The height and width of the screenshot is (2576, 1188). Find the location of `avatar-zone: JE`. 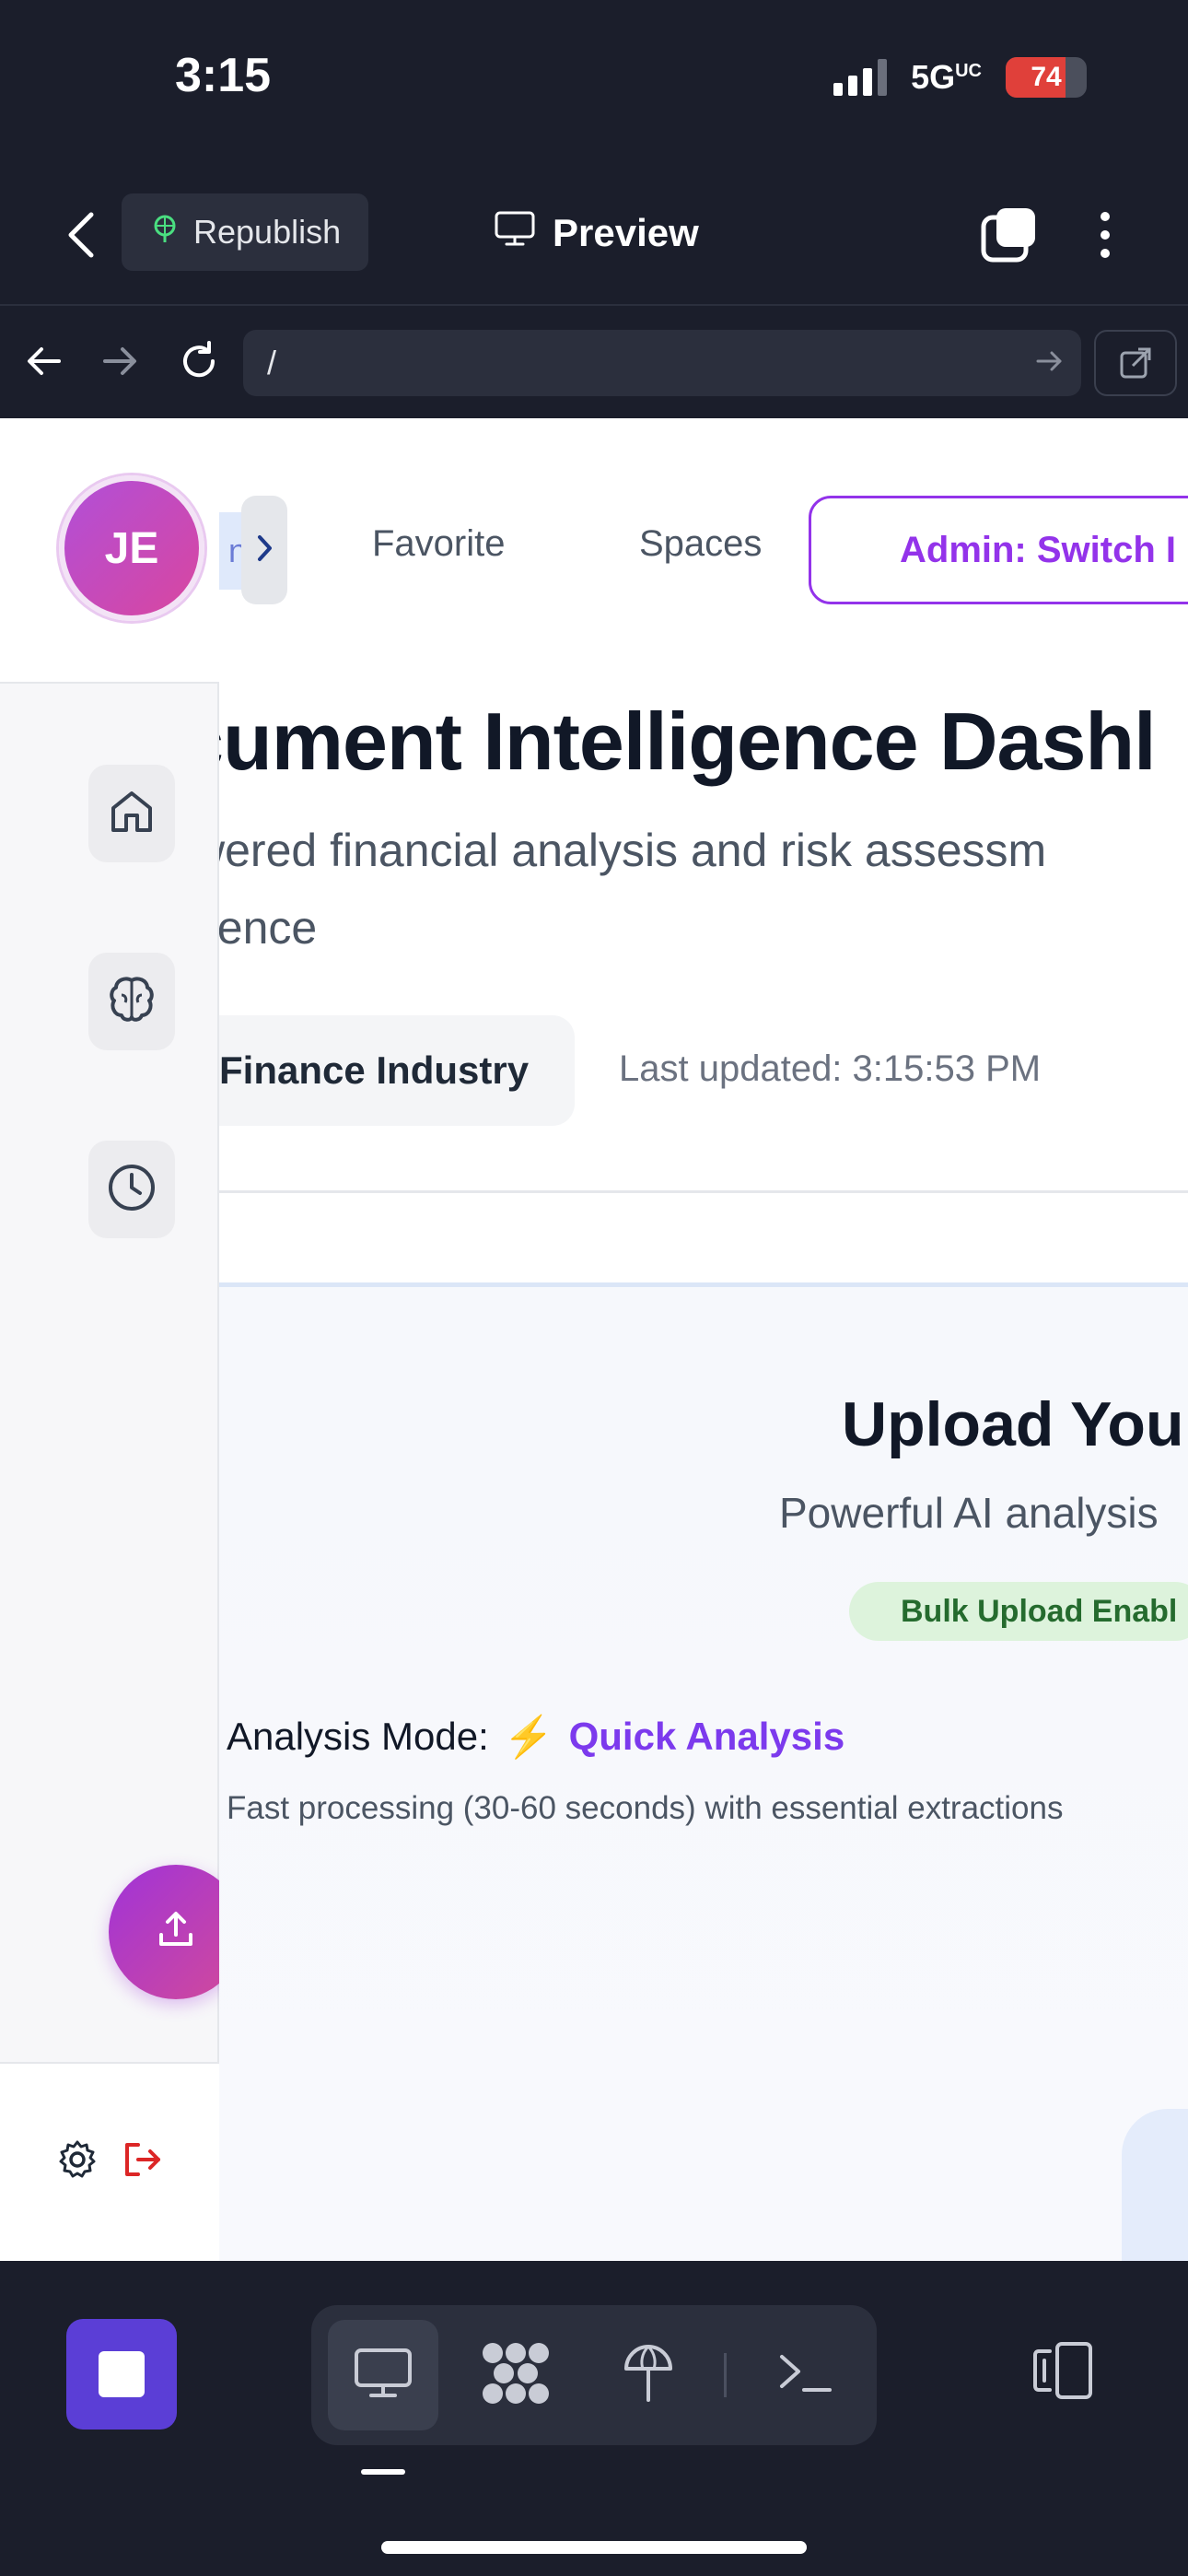

avatar-zone: JE is located at coordinates (109, 551).